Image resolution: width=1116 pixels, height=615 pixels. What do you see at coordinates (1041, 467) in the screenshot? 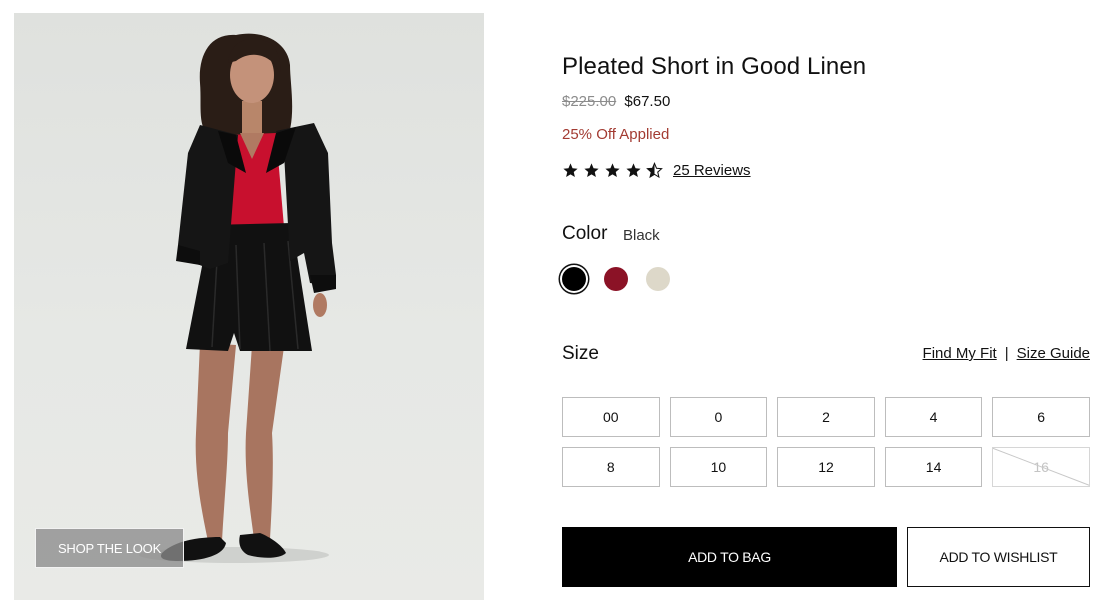
I see `size-option-unavailable: 16` at bounding box center [1041, 467].